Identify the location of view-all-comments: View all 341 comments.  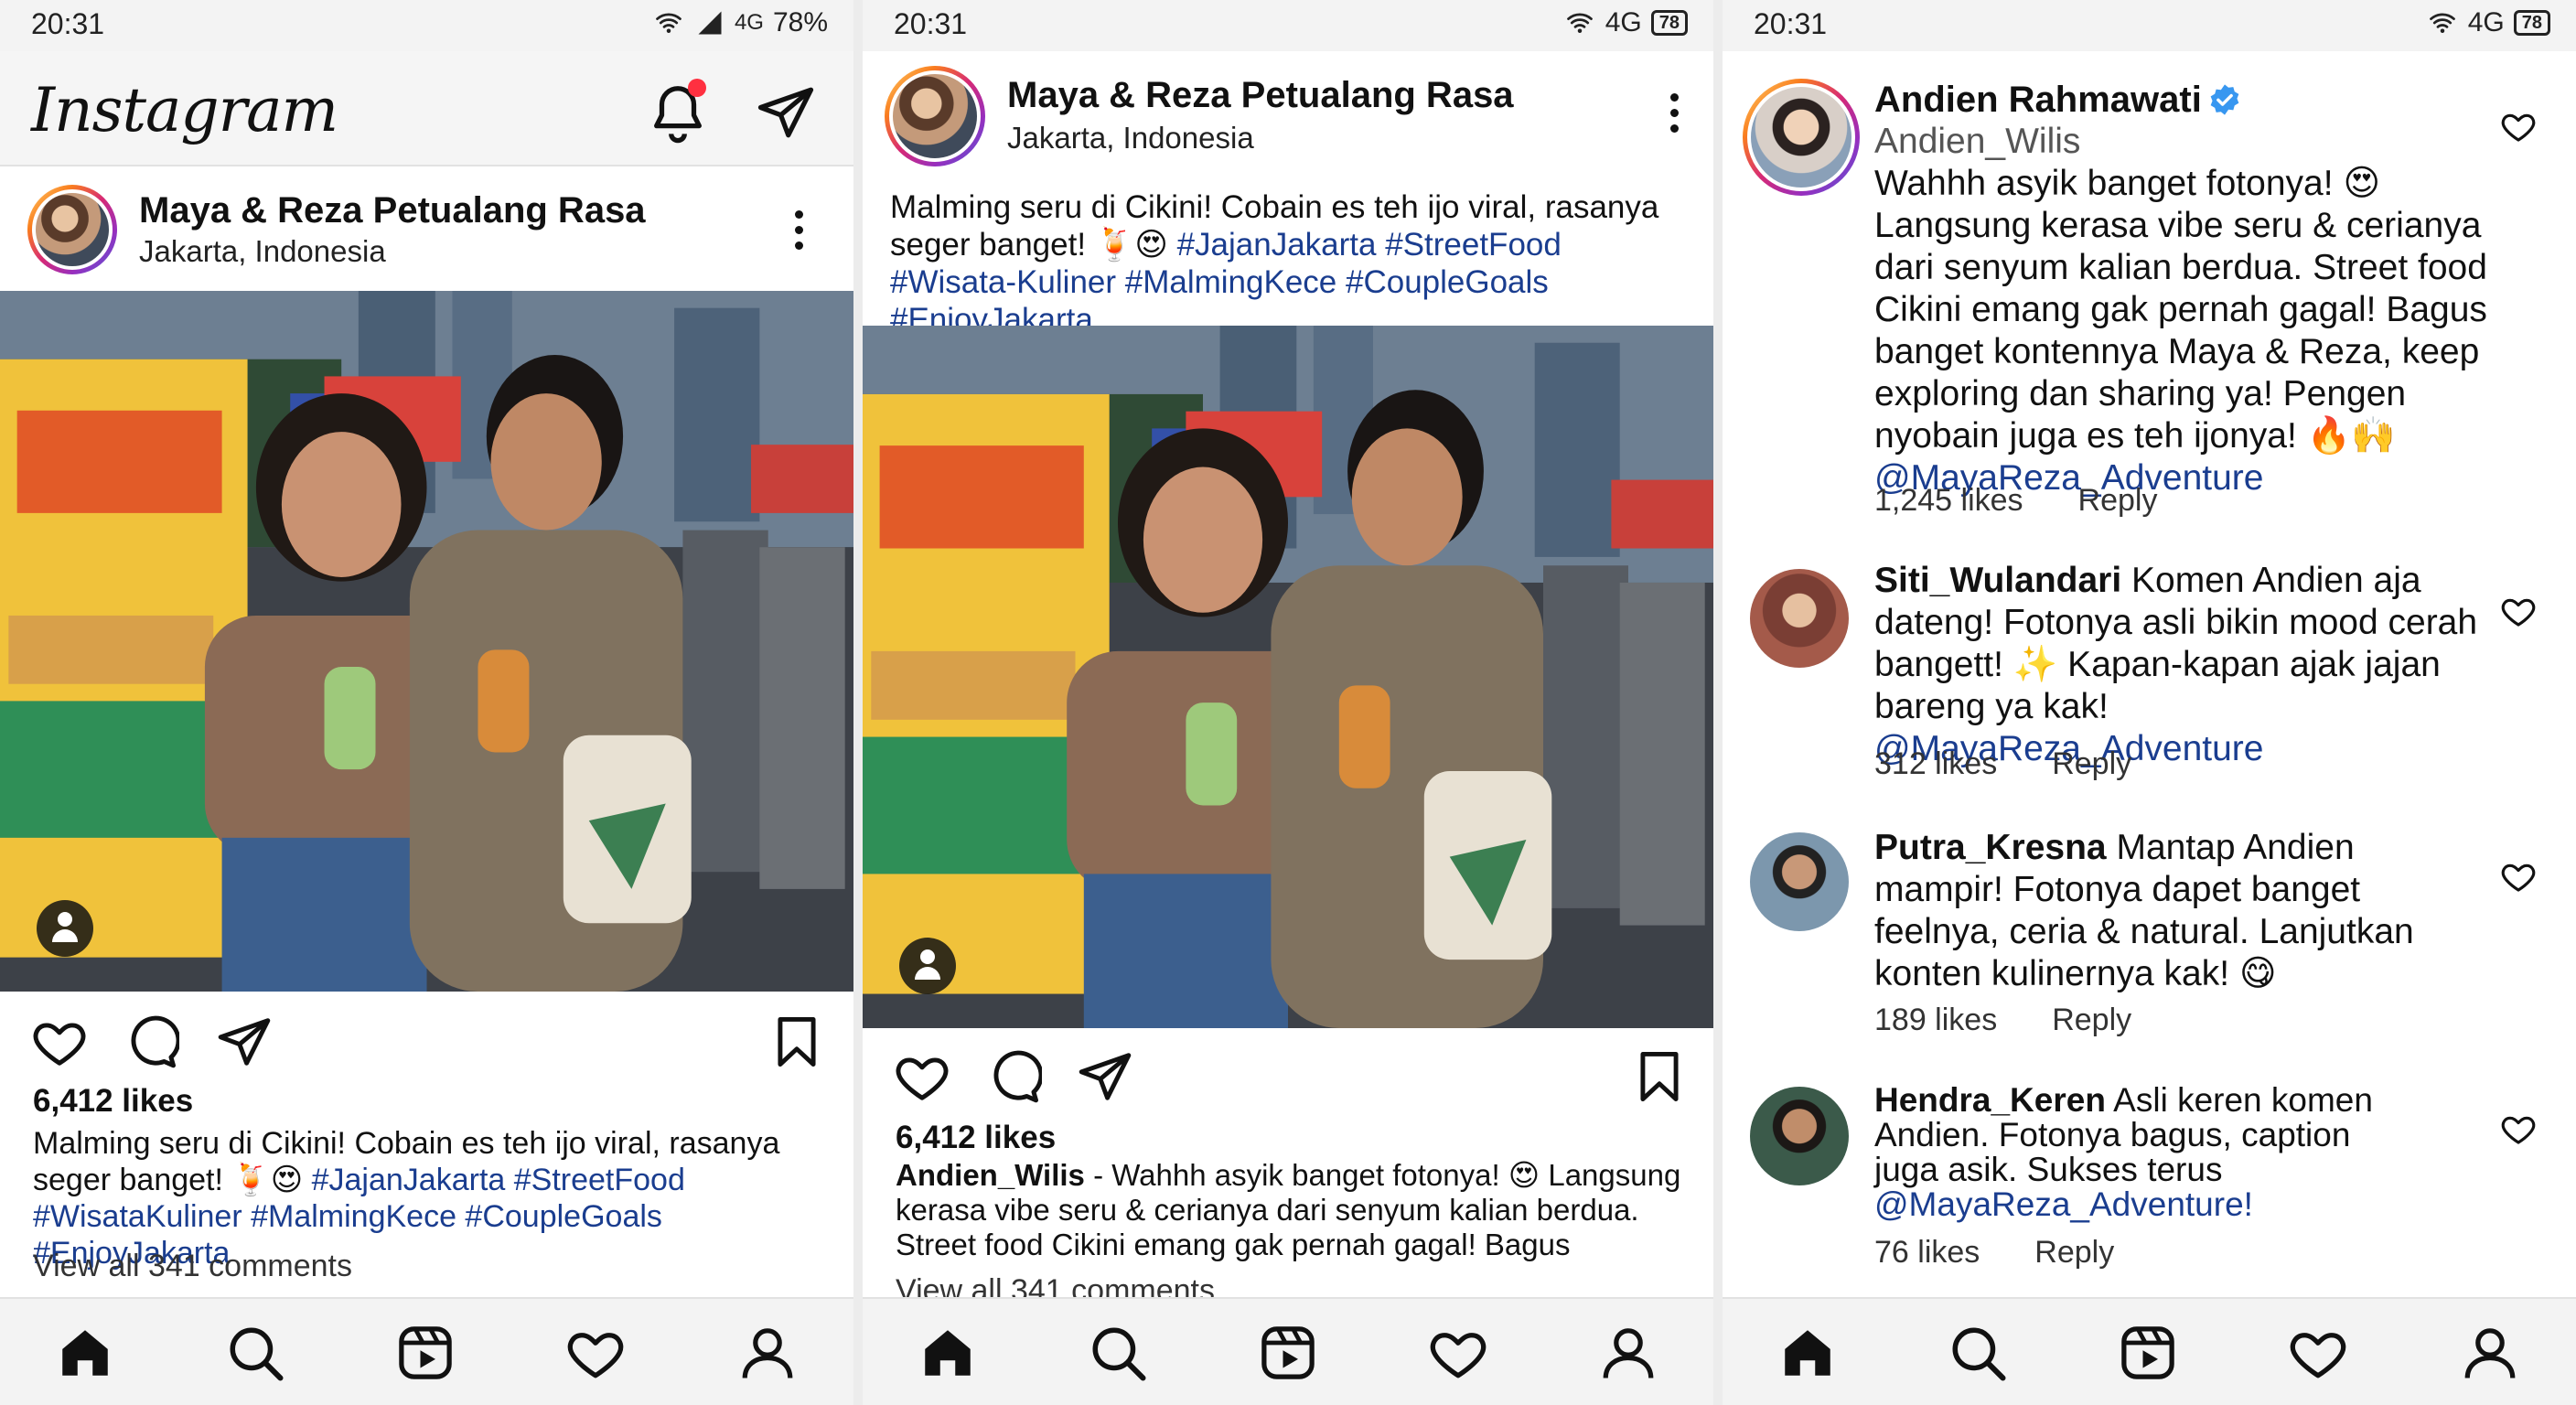
(192, 1266).